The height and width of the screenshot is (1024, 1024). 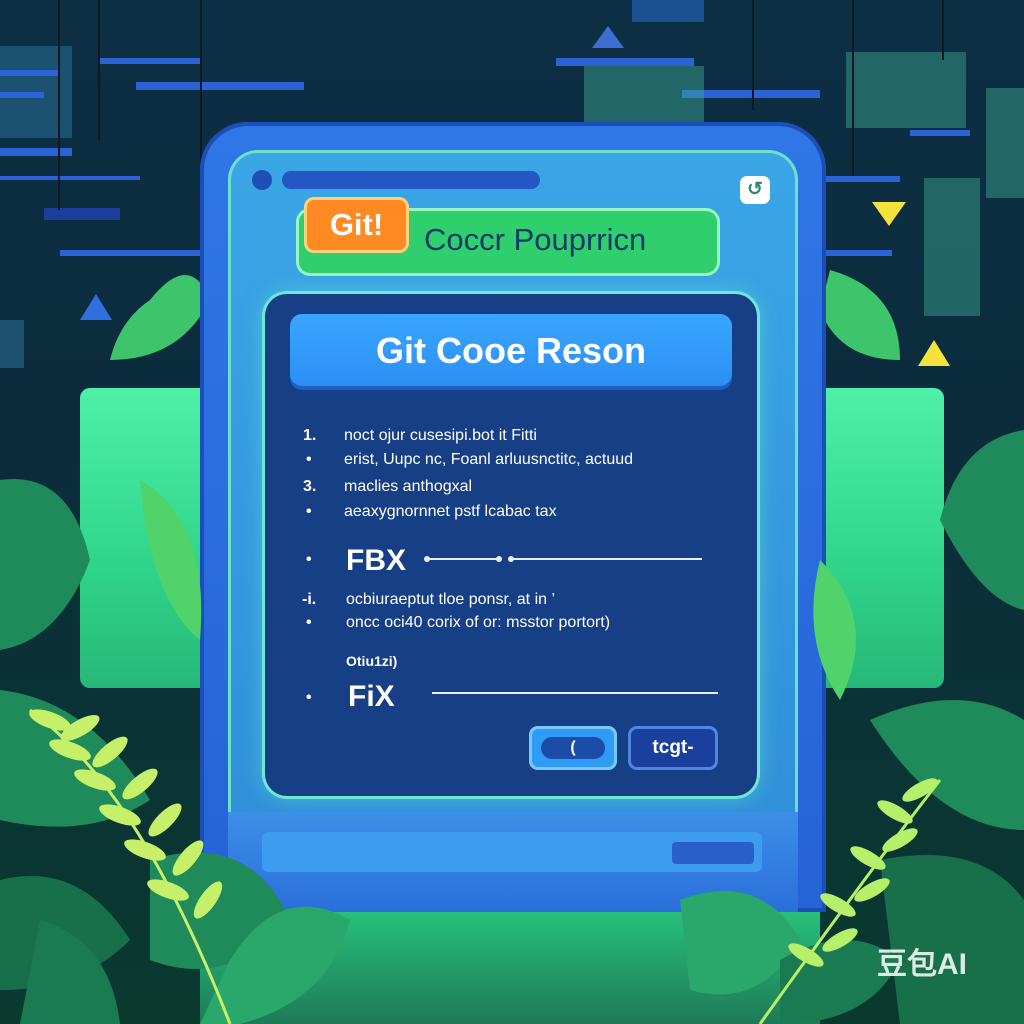 What do you see at coordinates (922, 964) in the screenshot?
I see `watermark: 豆包AI` at bounding box center [922, 964].